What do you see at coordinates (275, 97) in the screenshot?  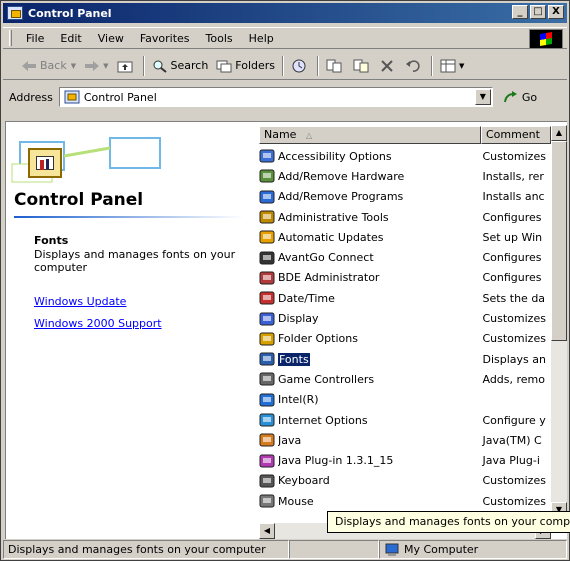 I see `address-field: Control Panel ▼` at bounding box center [275, 97].